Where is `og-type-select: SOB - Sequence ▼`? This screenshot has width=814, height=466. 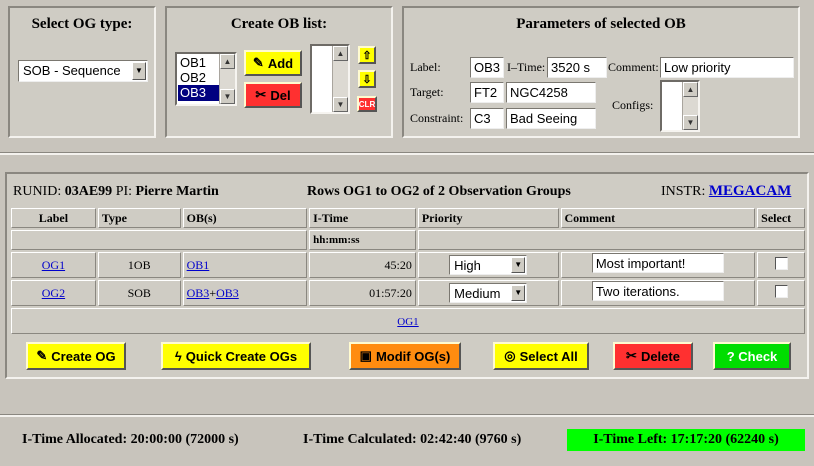
og-type-select: SOB - Sequence ▼ is located at coordinates (83, 71).